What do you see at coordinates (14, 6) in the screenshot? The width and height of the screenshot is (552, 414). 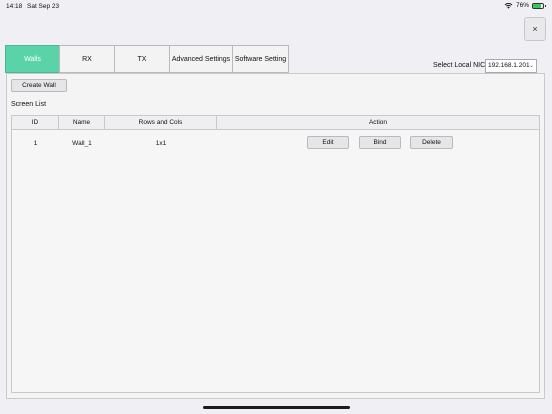 I see `status-time: 14:18` at bounding box center [14, 6].